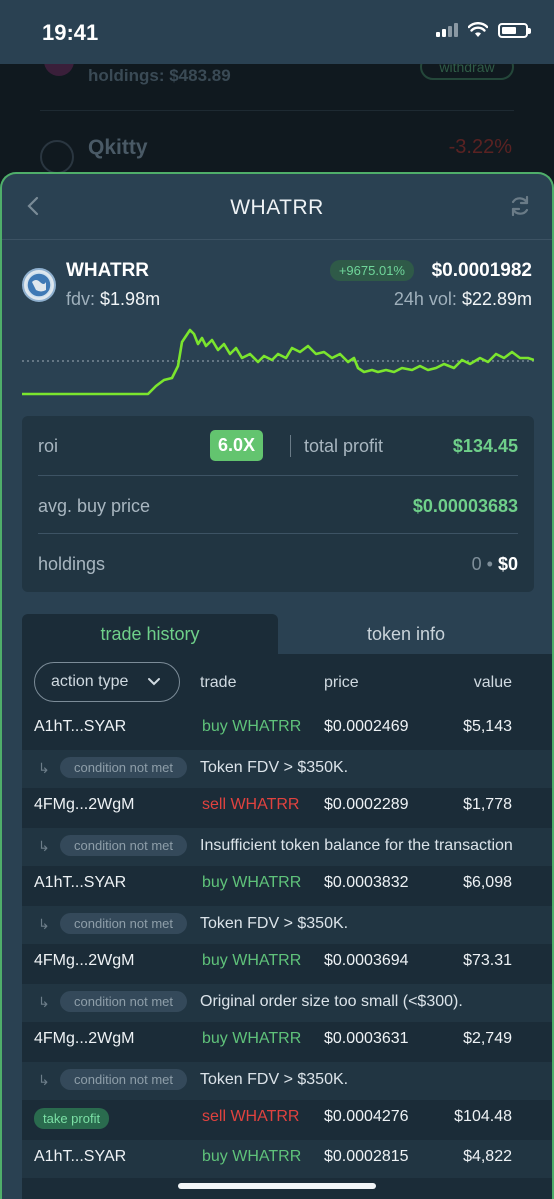 This screenshot has width=554, height=1199. Describe the element at coordinates (366, 882) in the screenshot. I see `trade-price: $0.0003832` at that location.